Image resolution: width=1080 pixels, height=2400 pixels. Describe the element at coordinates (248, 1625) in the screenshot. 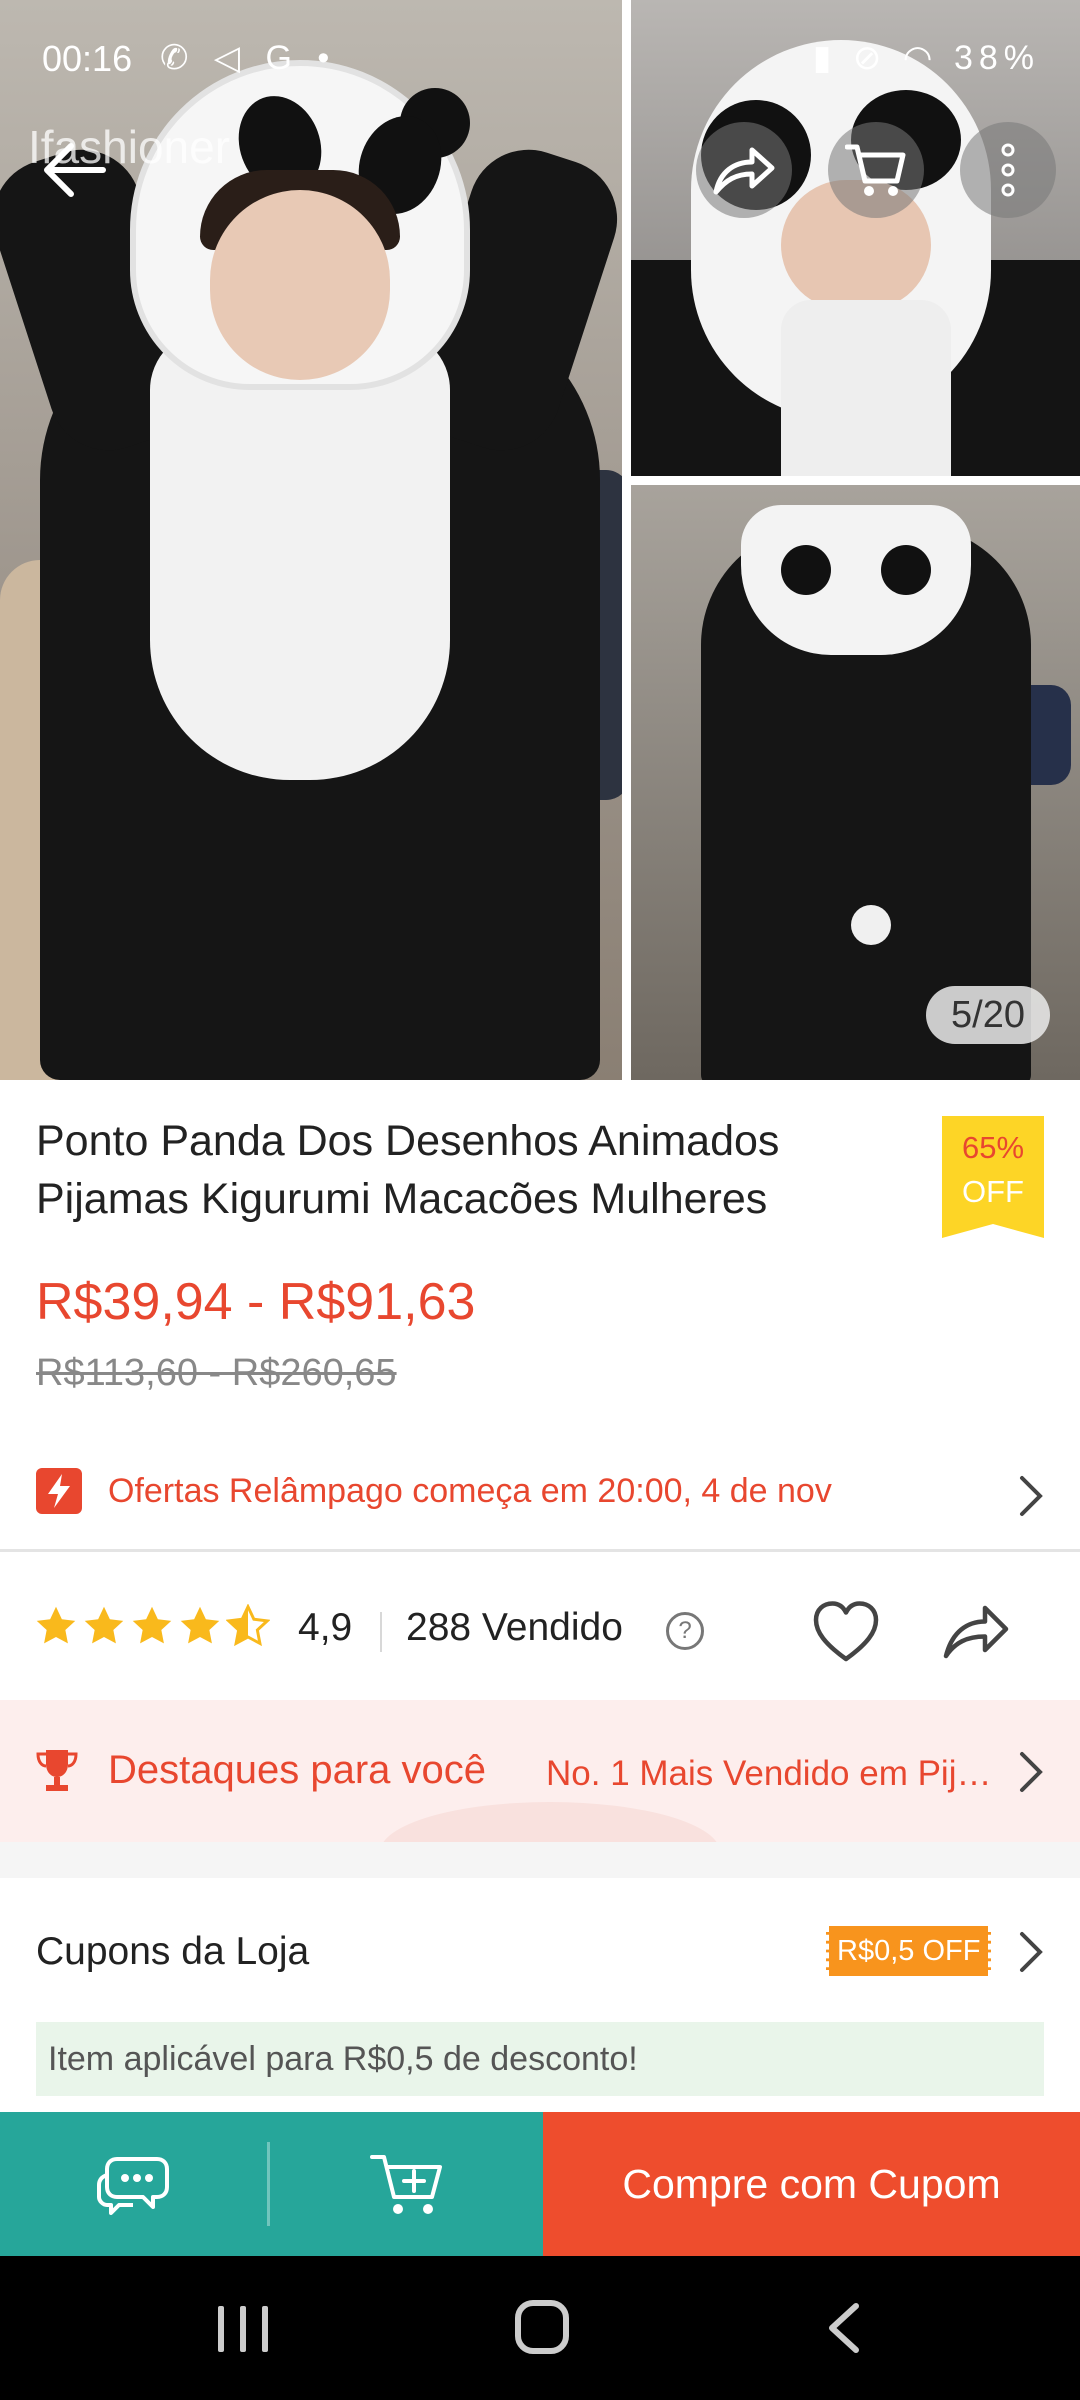

I see `star-half-icon` at that location.